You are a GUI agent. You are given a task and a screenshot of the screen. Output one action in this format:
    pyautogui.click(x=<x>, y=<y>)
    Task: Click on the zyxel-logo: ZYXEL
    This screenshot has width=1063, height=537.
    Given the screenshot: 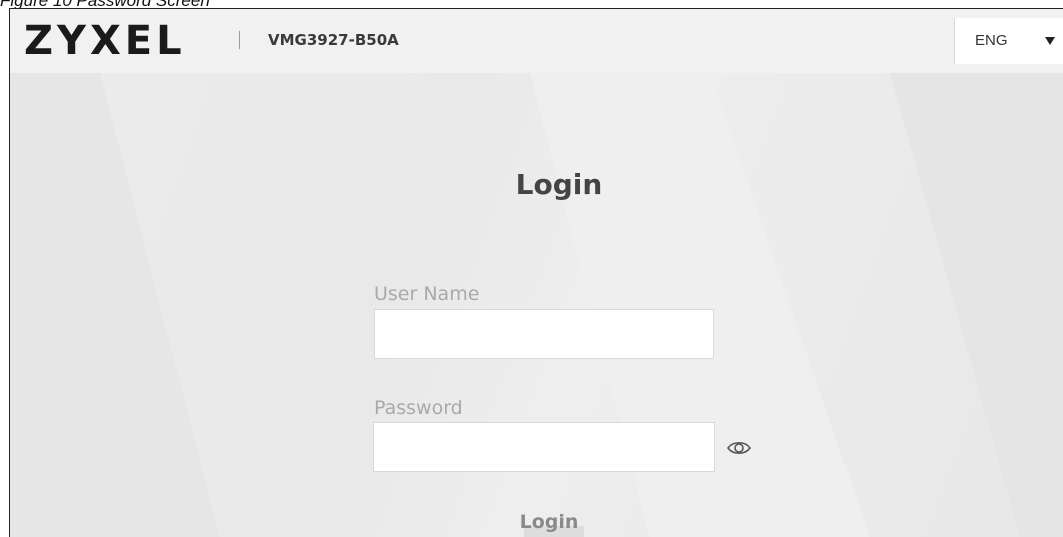 What is the action you would take?
    pyautogui.click(x=105, y=41)
    